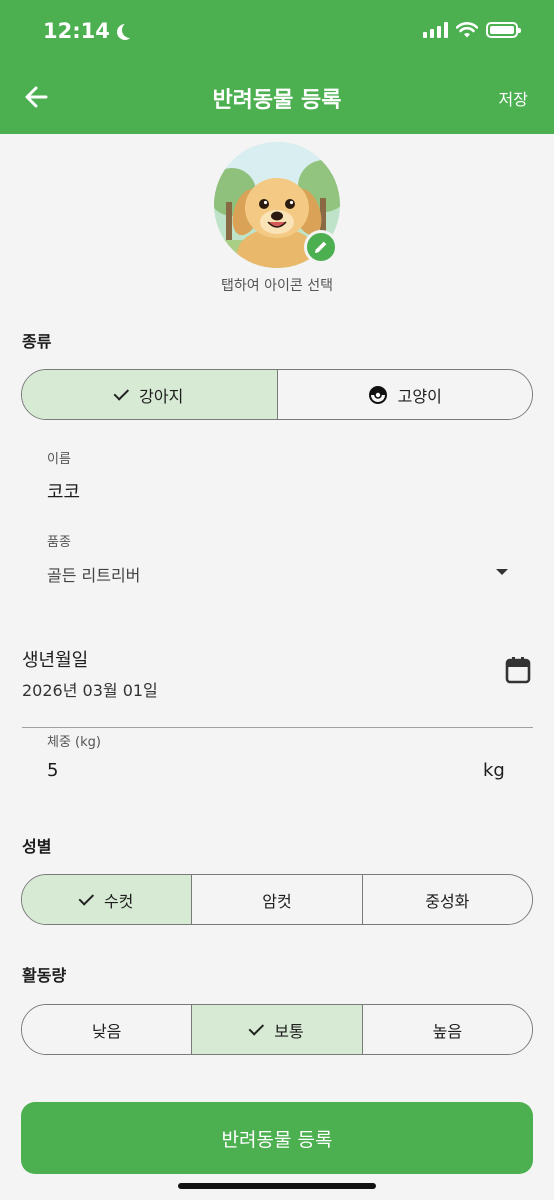  What do you see at coordinates (277, 1186) in the screenshot?
I see `home-indicator` at bounding box center [277, 1186].